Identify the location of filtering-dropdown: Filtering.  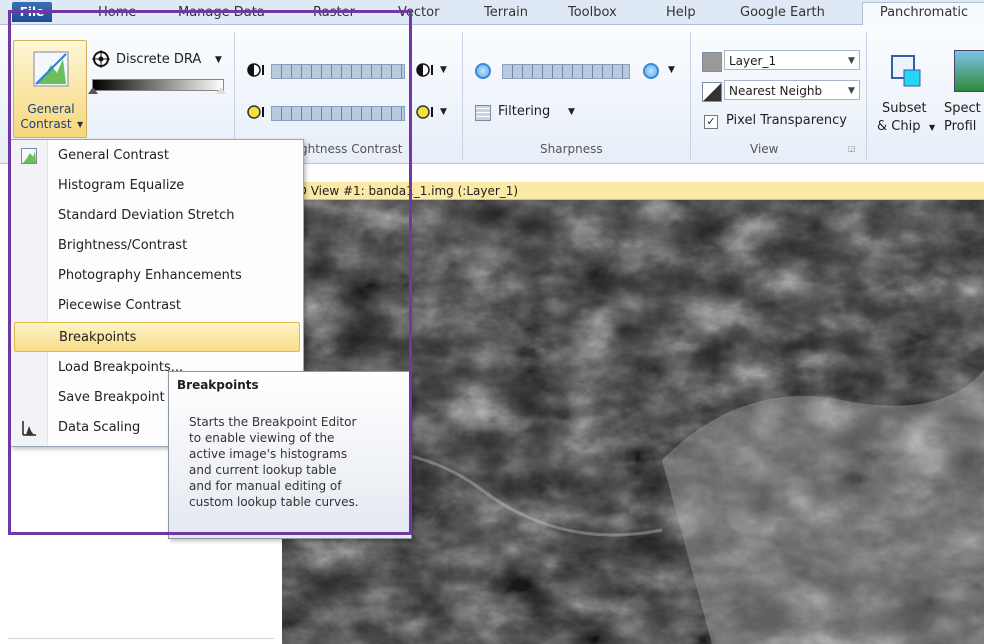
(524, 111).